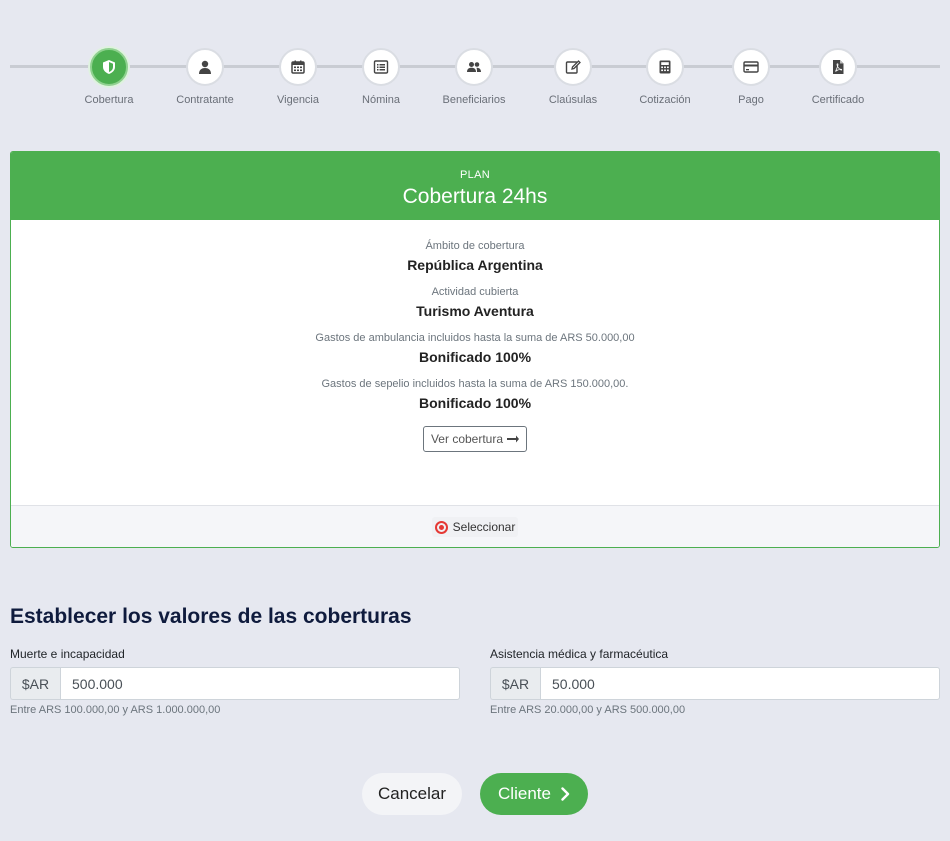 Image resolution: width=950 pixels, height=841 pixels. I want to click on step-clausulas: Claúsulas, so click(573, 77).